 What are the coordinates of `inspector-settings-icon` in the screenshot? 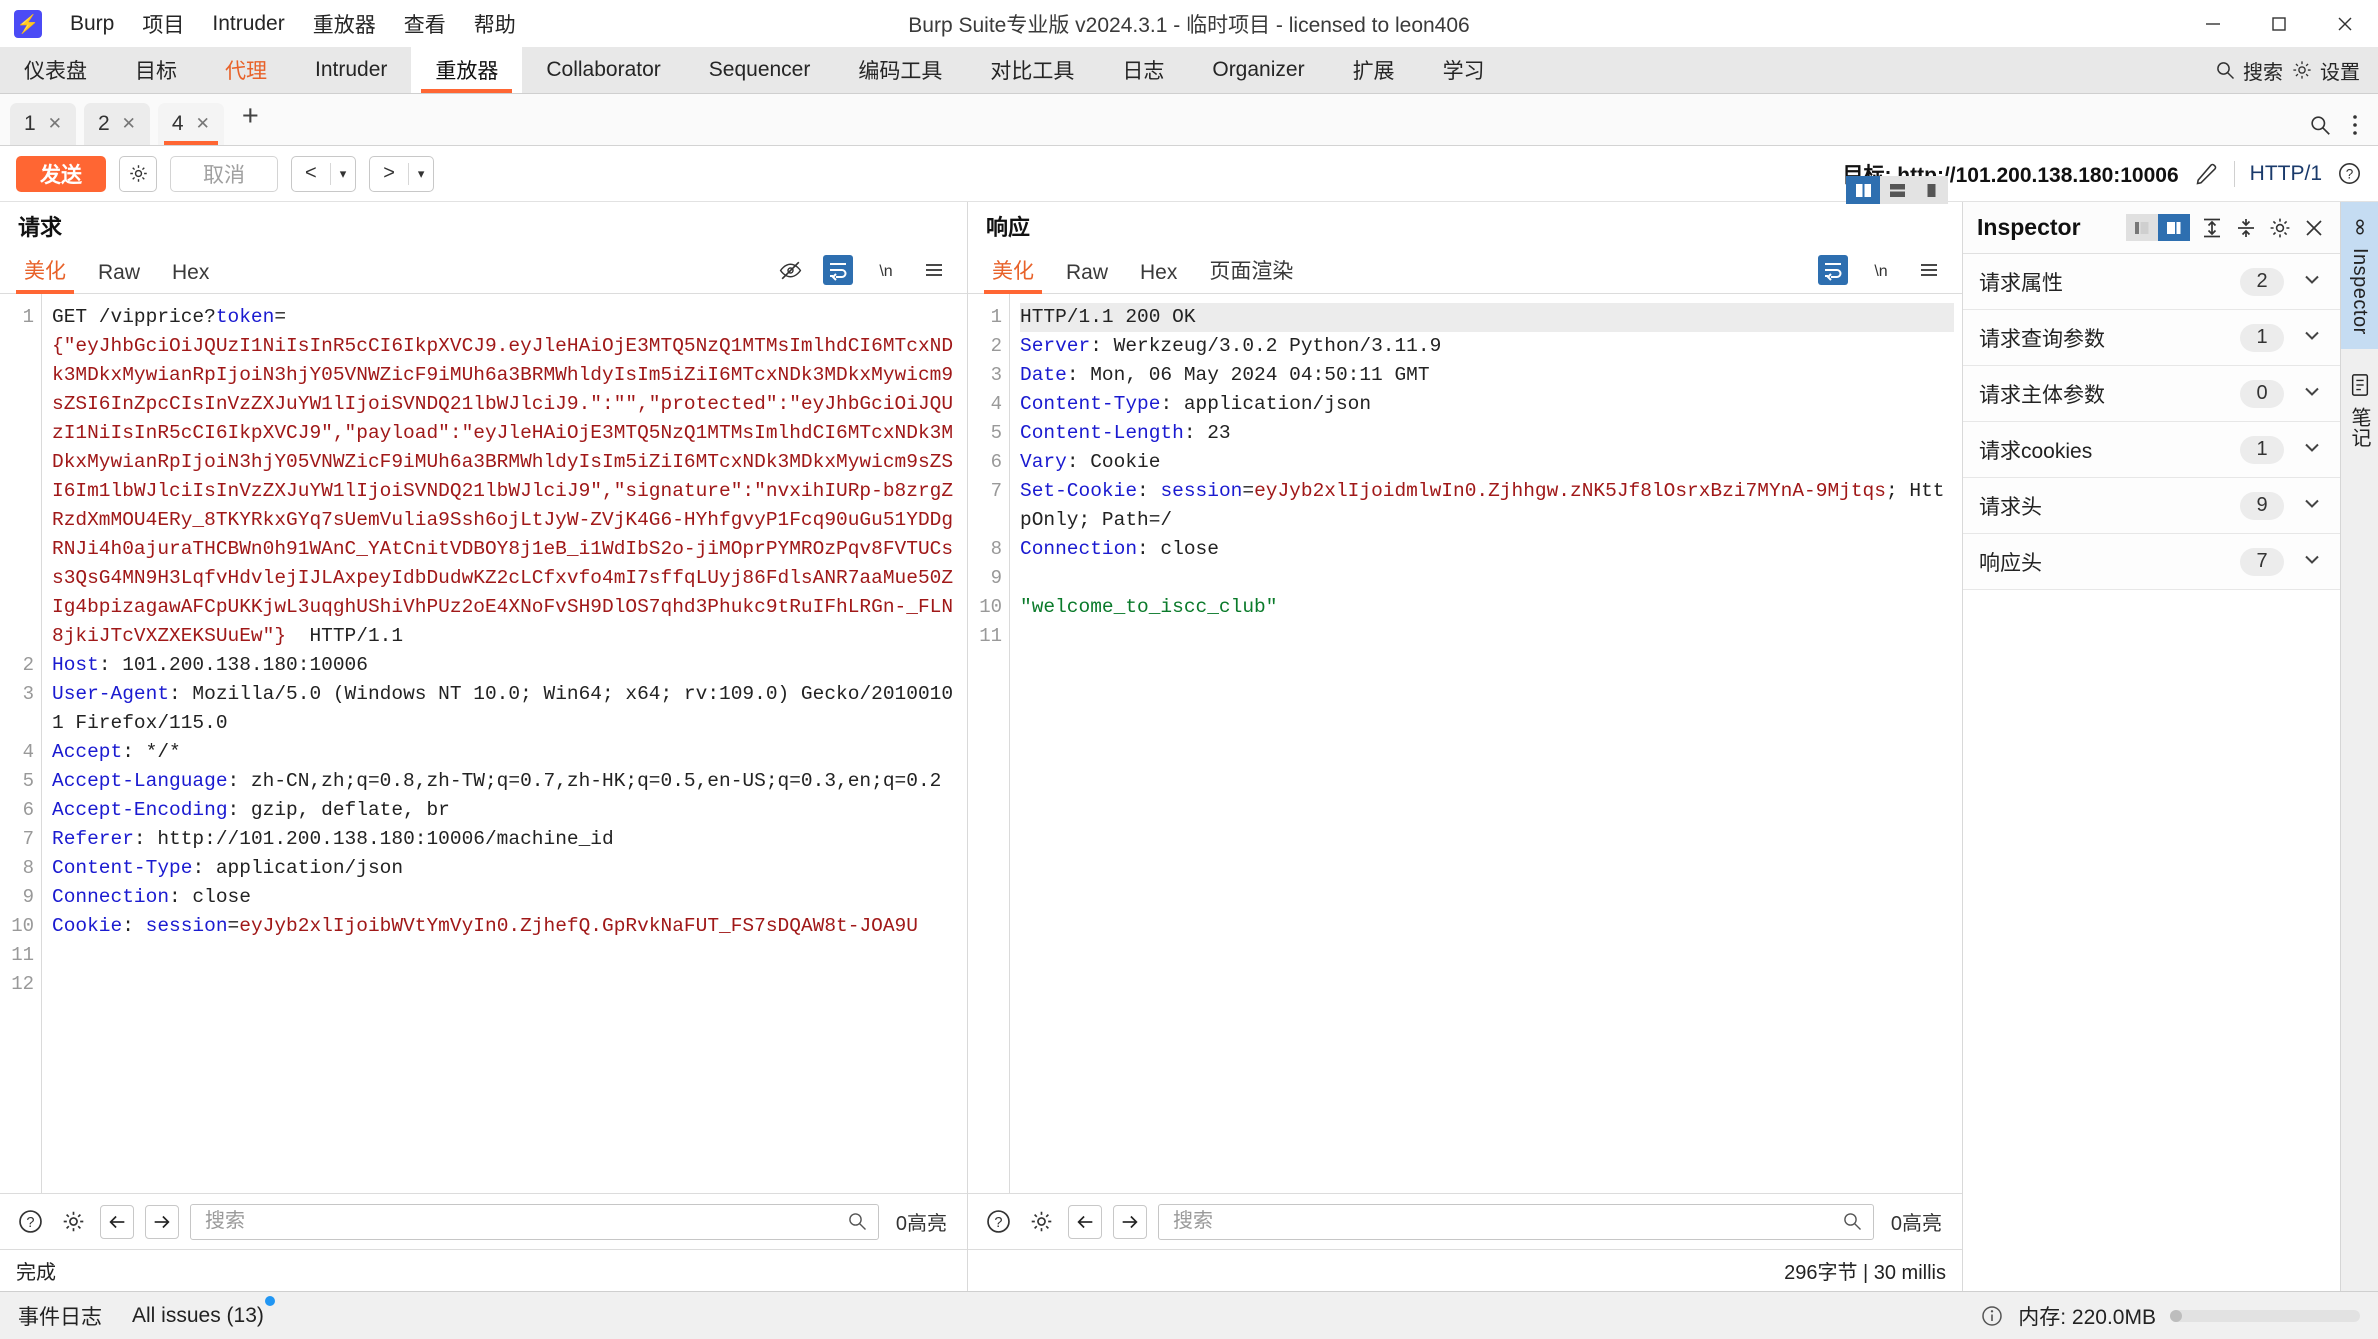 It's located at (2280, 227).